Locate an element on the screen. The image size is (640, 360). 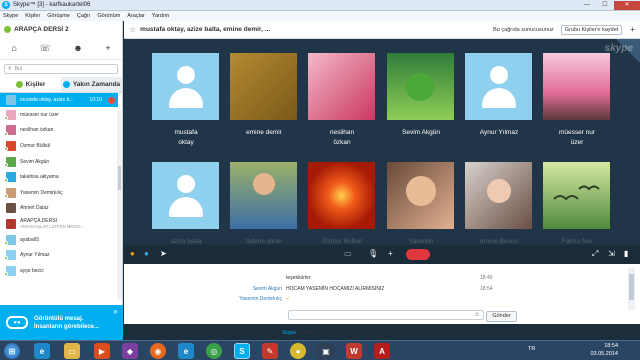
promo-line1: Görüntülü mesaj. is located at coordinates (59, 318).